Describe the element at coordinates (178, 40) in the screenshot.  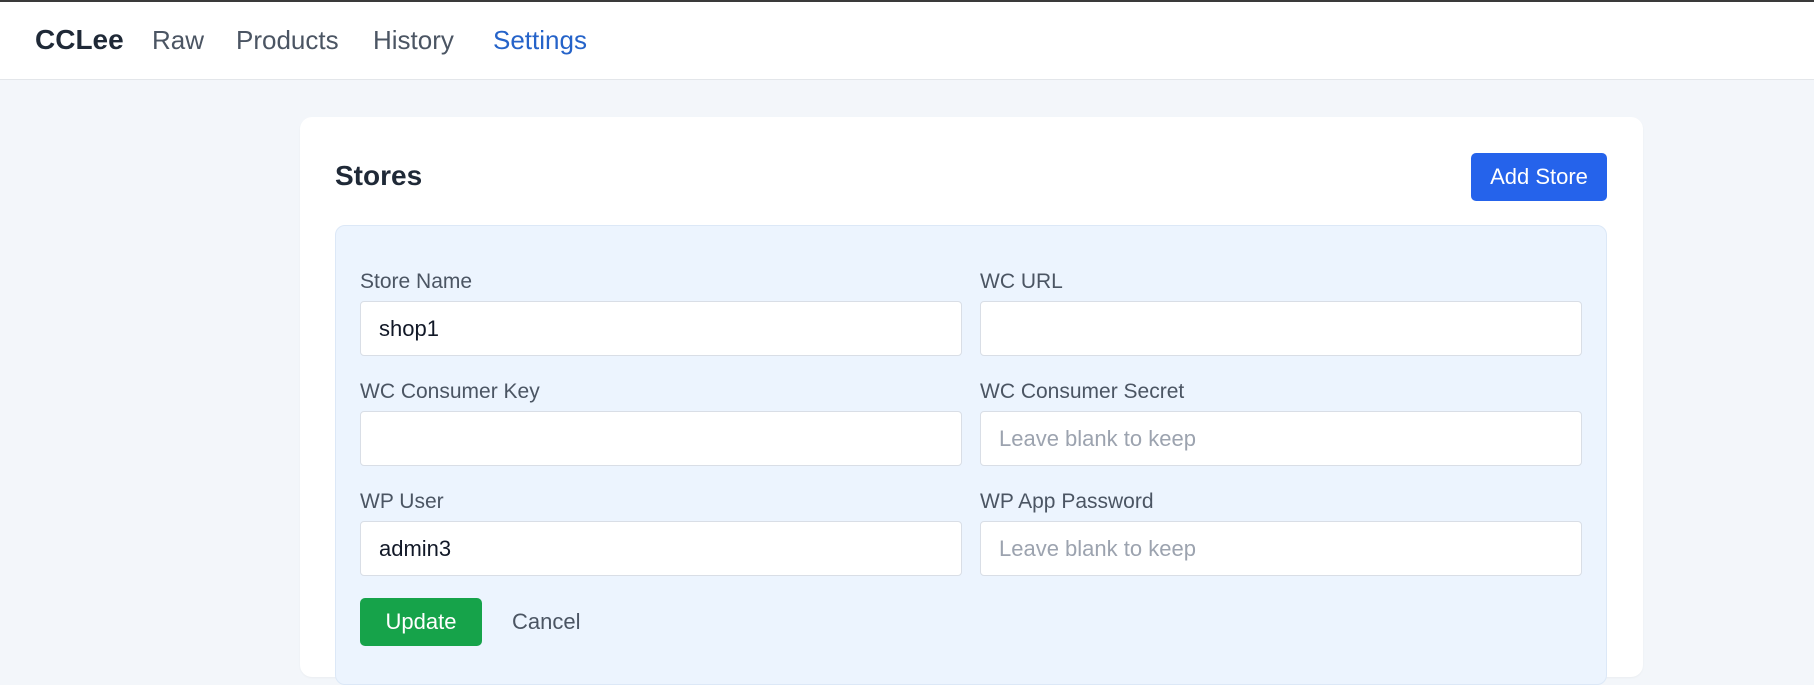
I see `nav-link-raw: Raw` at that location.